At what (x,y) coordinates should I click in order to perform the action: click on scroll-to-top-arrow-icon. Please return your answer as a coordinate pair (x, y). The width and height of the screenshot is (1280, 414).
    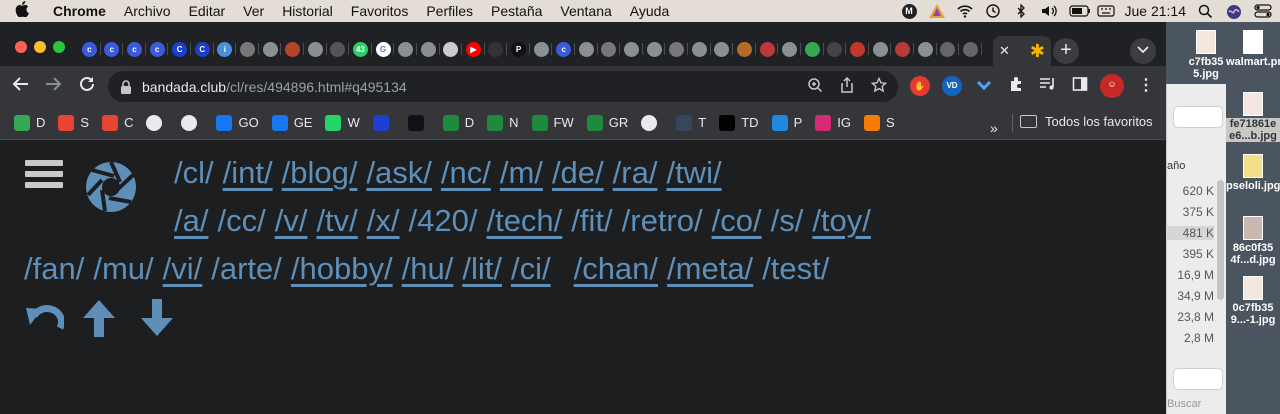
    Looking at the image, I should click on (101, 318).